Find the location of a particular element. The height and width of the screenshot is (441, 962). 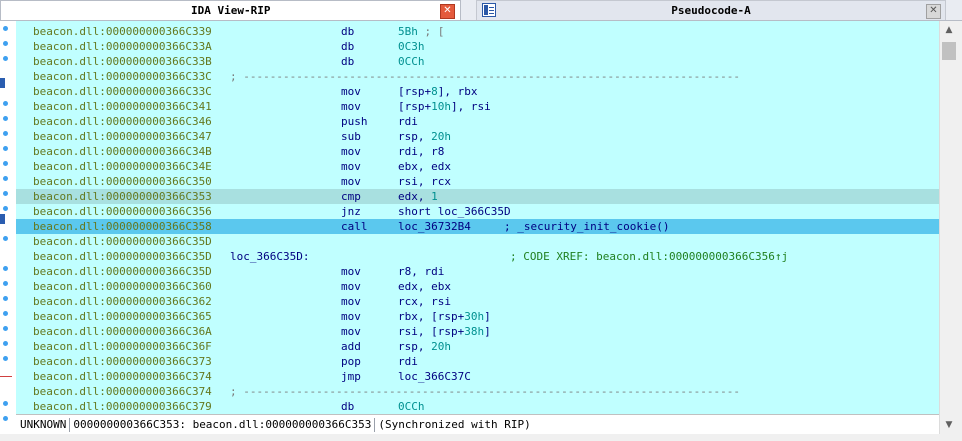

tab-ida-view-rip: IDA View-RIP ✕ is located at coordinates (230, 10).